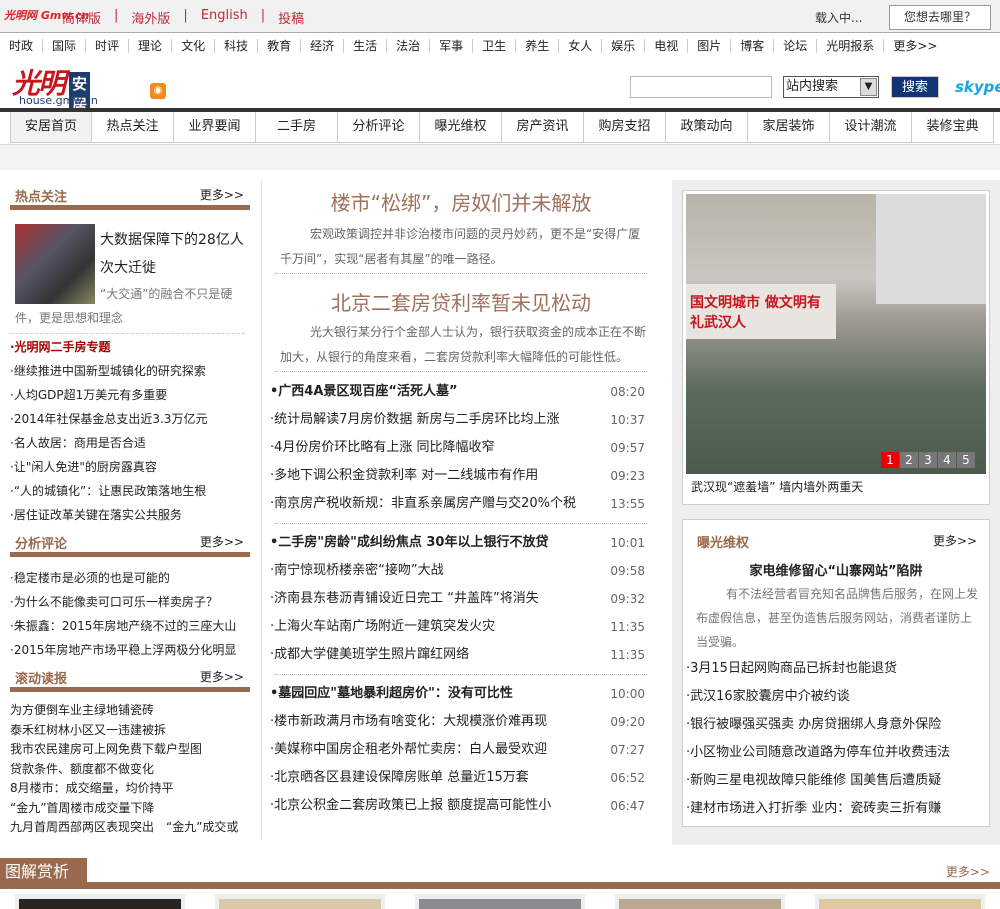 This screenshot has width=1000, height=909. I want to click on search-scope-select: 站内搜索 ▼, so click(831, 87).